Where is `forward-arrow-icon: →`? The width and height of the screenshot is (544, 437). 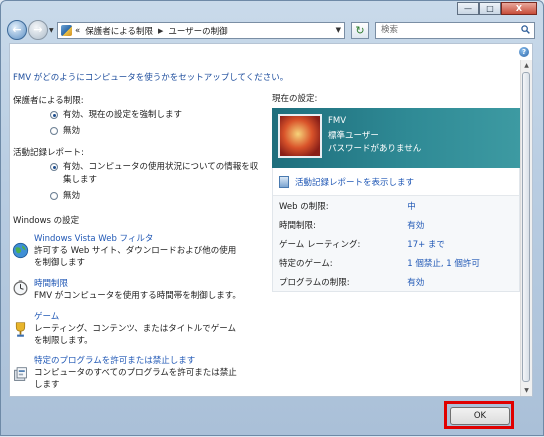
forward-arrow-icon: → is located at coordinates (38, 29).